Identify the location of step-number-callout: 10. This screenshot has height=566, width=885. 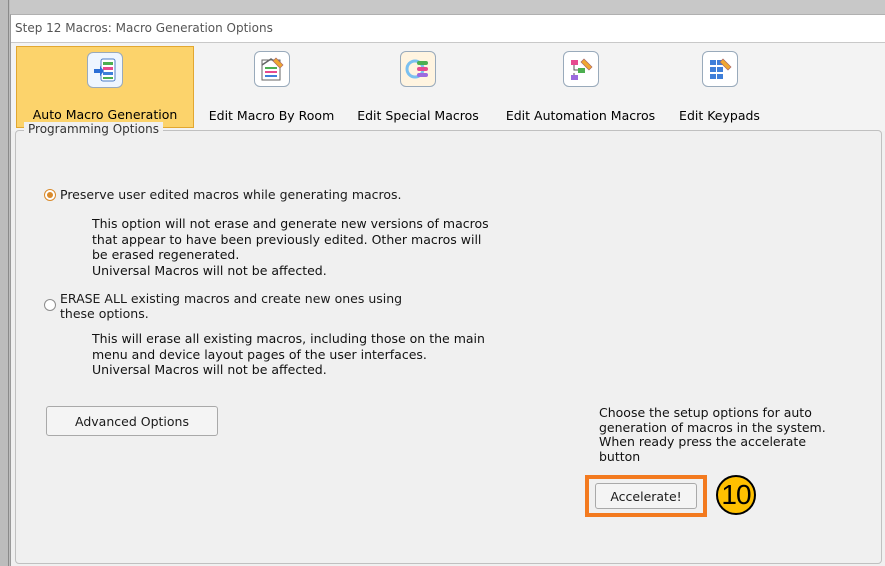
(736, 495).